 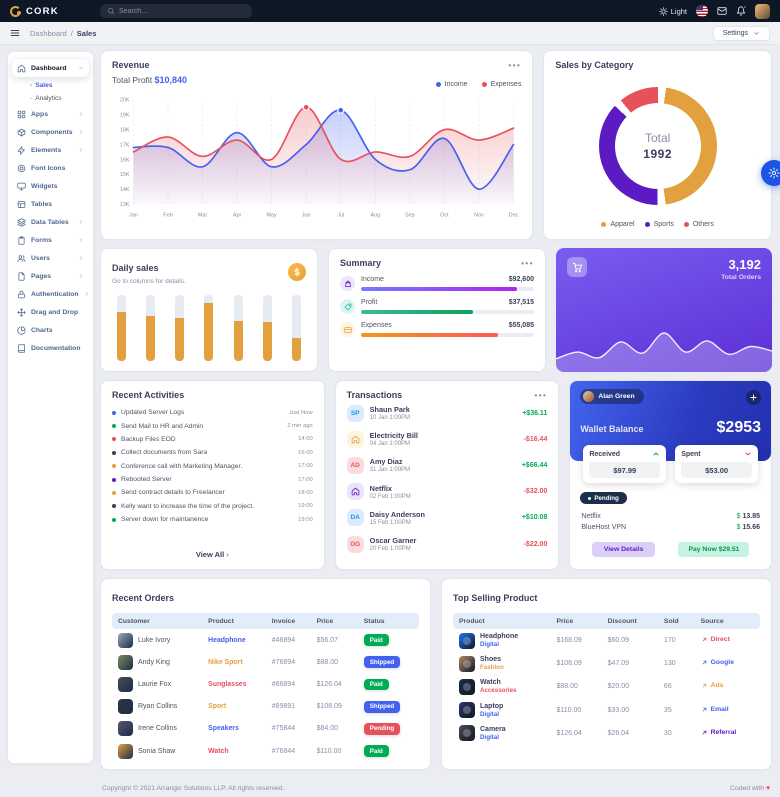 What do you see at coordinates (212, 412) in the screenshot?
I see `activity-item: Updated Server Logs Just Now` at bounding box center [212, 412].